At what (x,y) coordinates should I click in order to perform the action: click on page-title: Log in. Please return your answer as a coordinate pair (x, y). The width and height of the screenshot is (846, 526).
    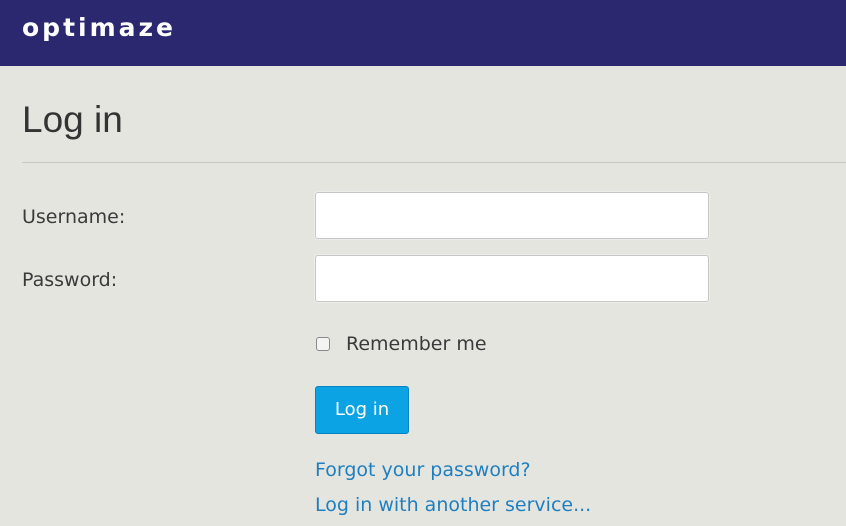
    Looking at the image, I should click on (72, 119).